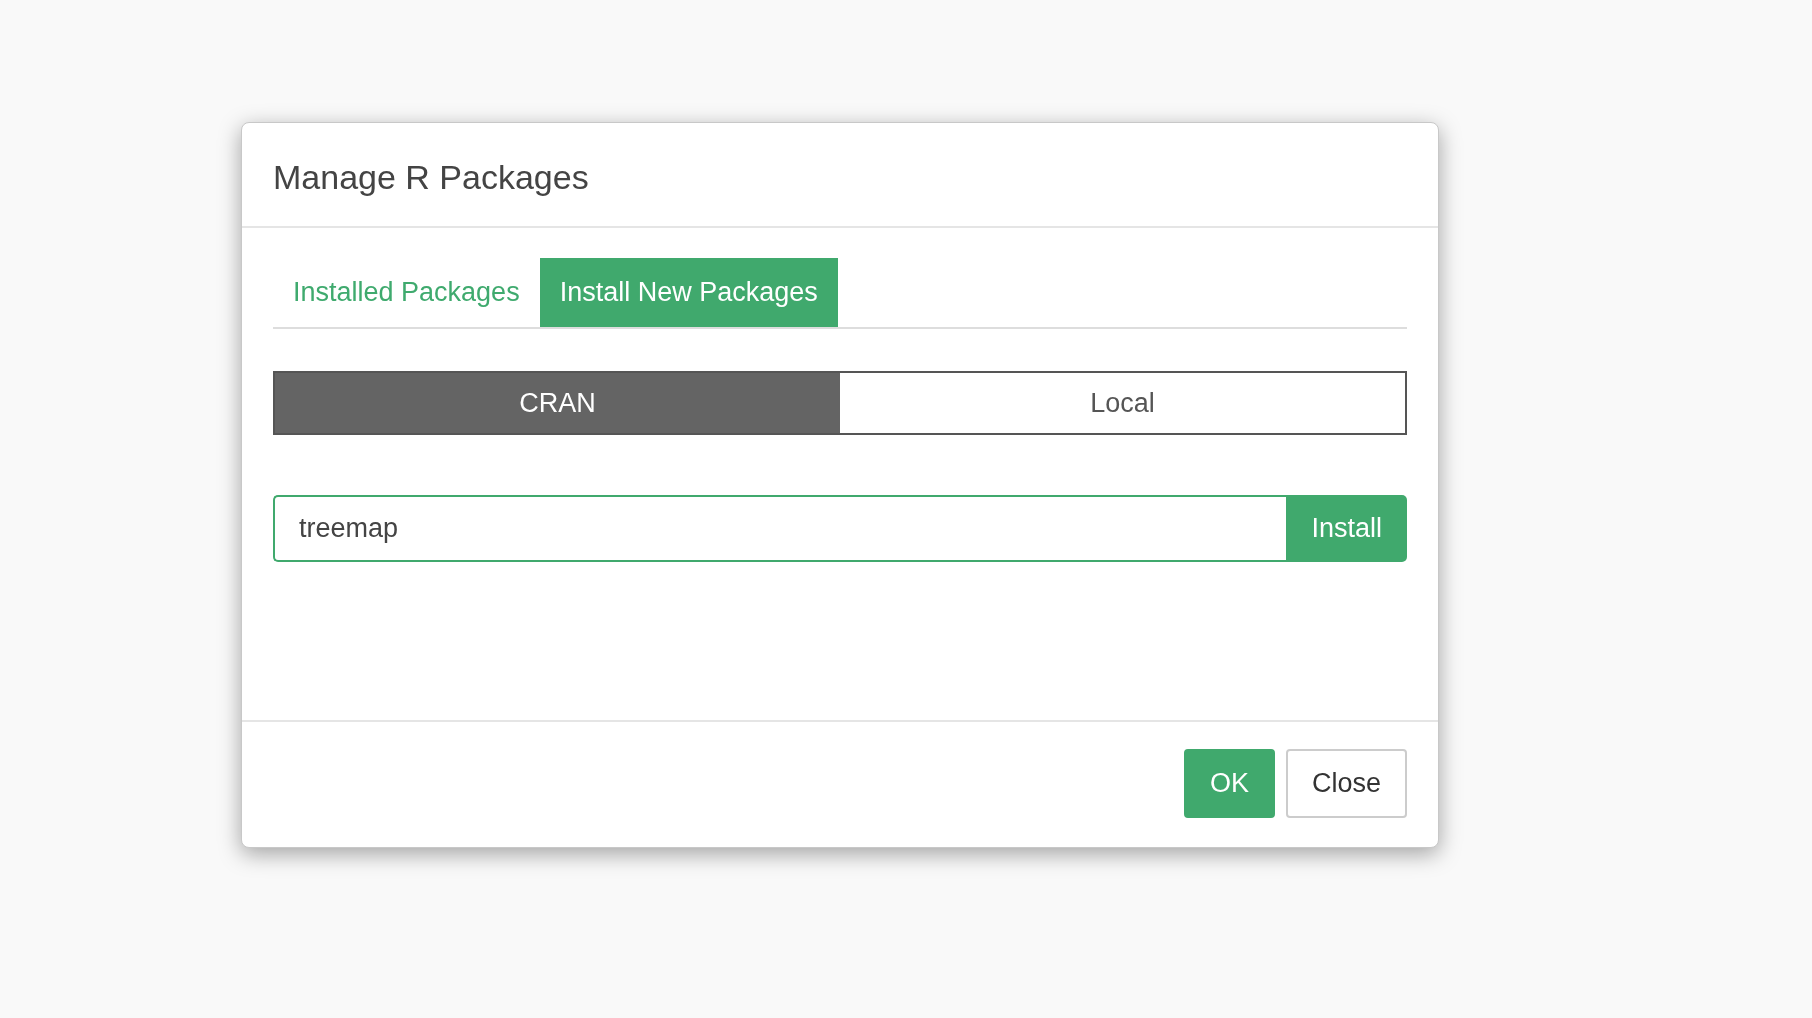 This screenshot has width=1812, height=1018. Describe the element at coordinates (1346, 783) in the screenshot. I see `close-button: Close` at that location.